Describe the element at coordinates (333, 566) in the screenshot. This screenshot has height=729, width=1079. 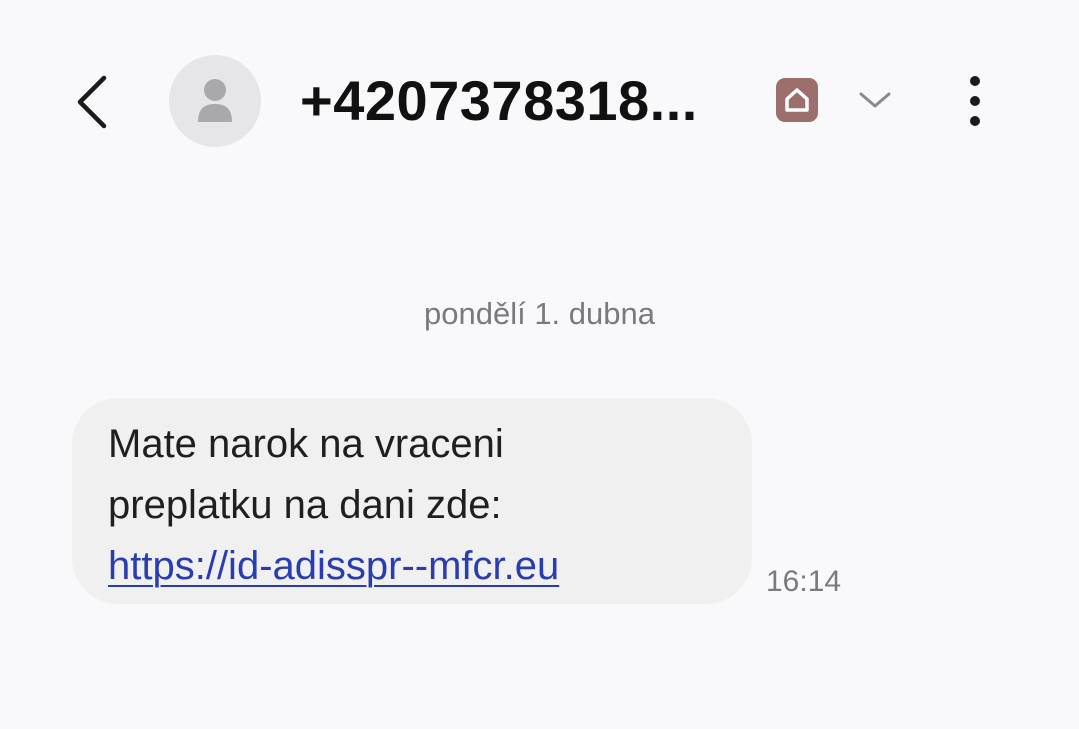
I see `message-link: https://id-adisspr--mfcr.eu` at that location.